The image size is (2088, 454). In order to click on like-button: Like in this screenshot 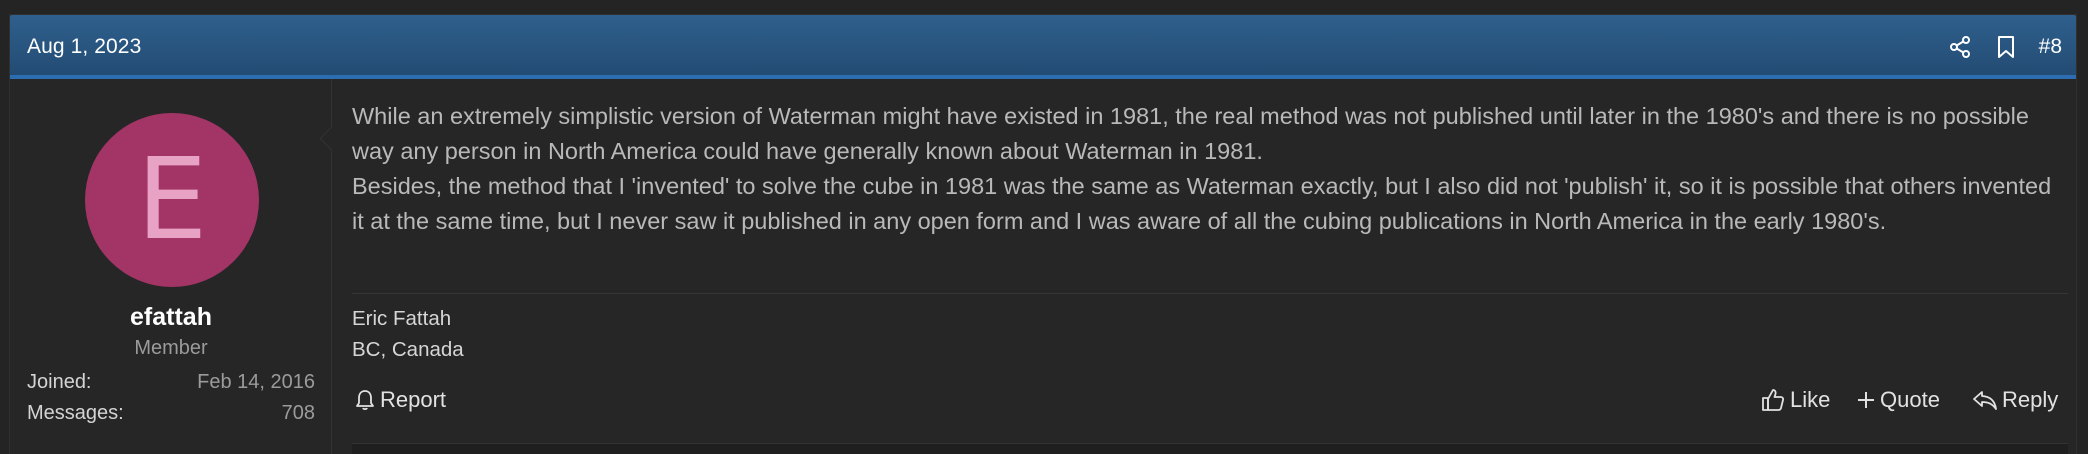, I will do `click(1795, 400)`.